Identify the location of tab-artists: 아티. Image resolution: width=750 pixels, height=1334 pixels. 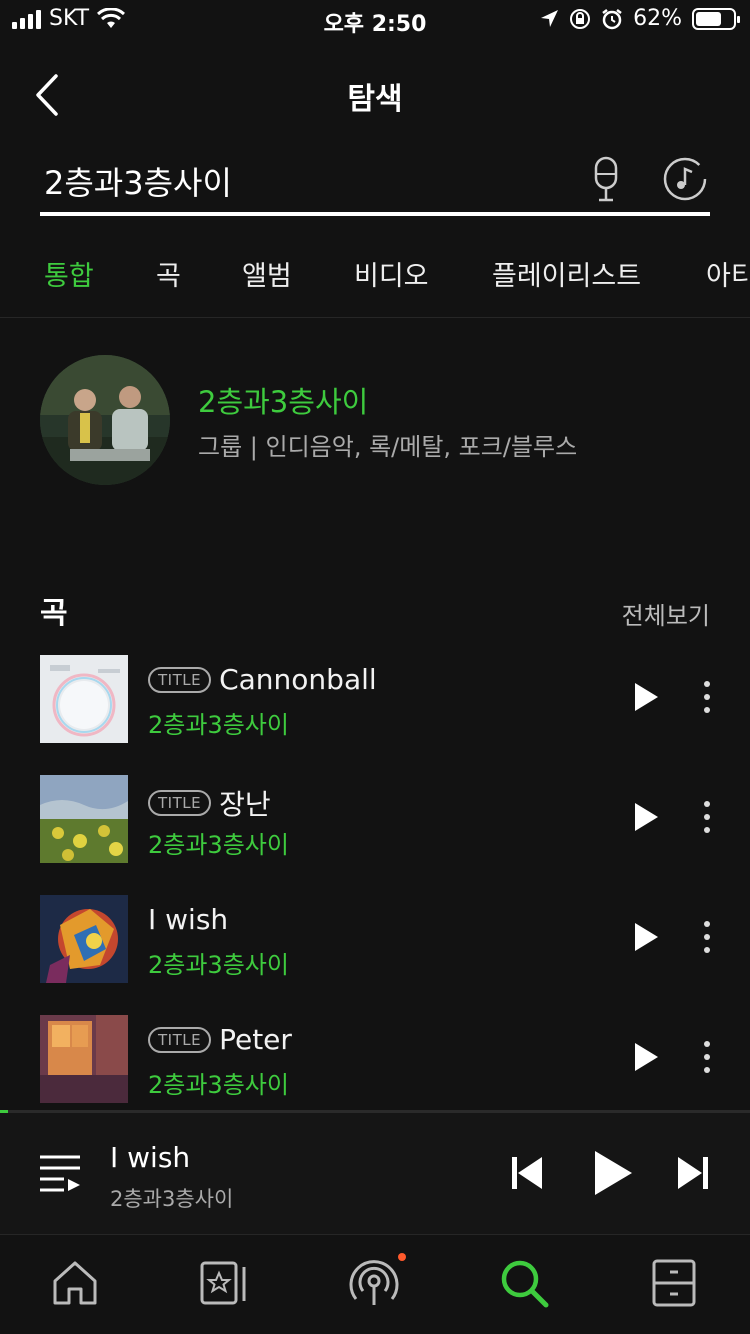
(728, 273).